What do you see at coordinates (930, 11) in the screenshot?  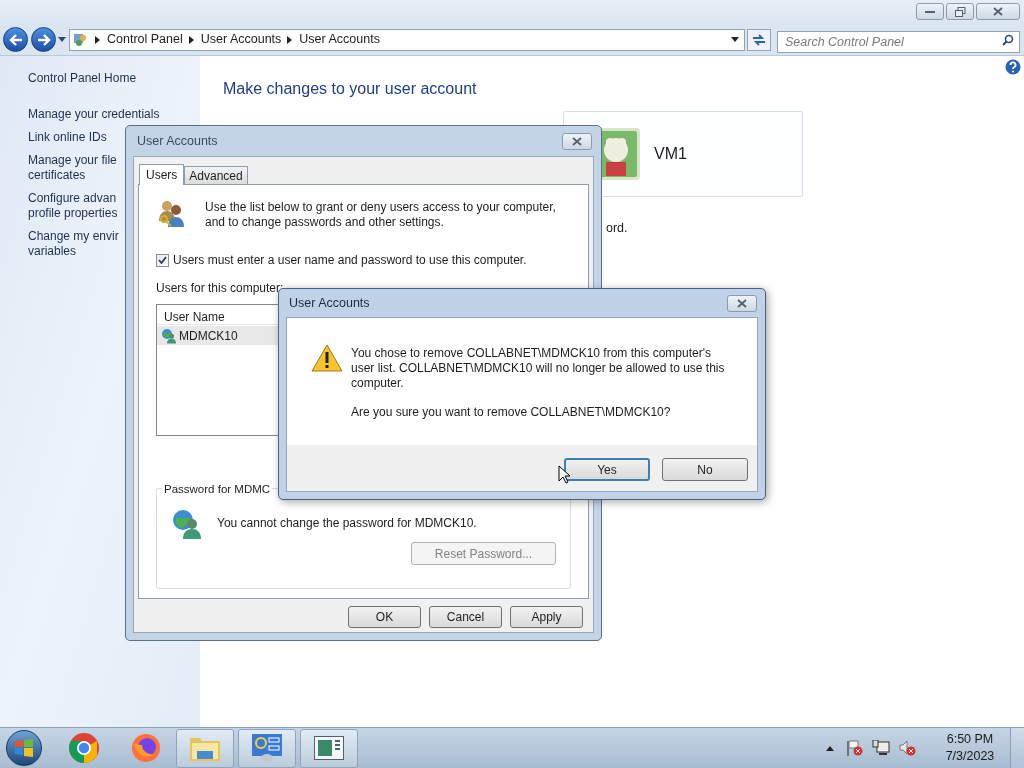 I see `minimize-button` at bounding box center [930, 11].